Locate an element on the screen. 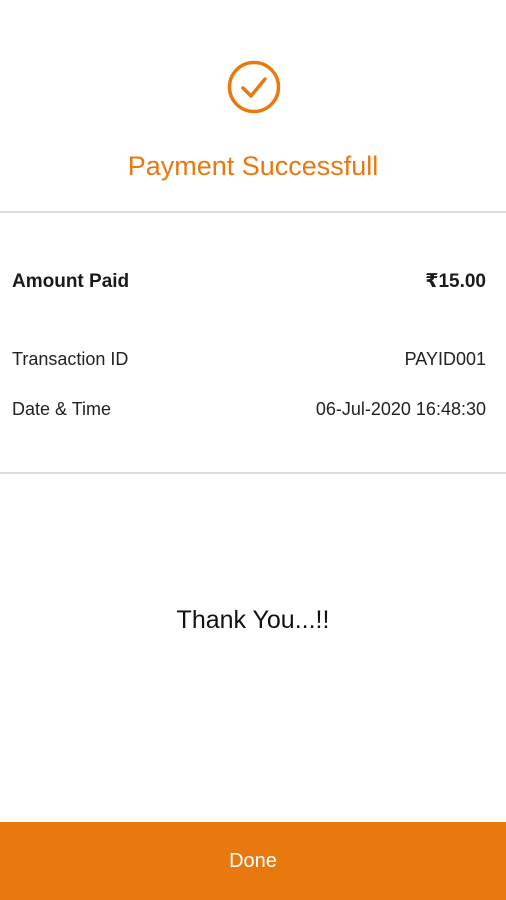  amount-paid-label: Amount Paid is located at coordinates (71, 281).